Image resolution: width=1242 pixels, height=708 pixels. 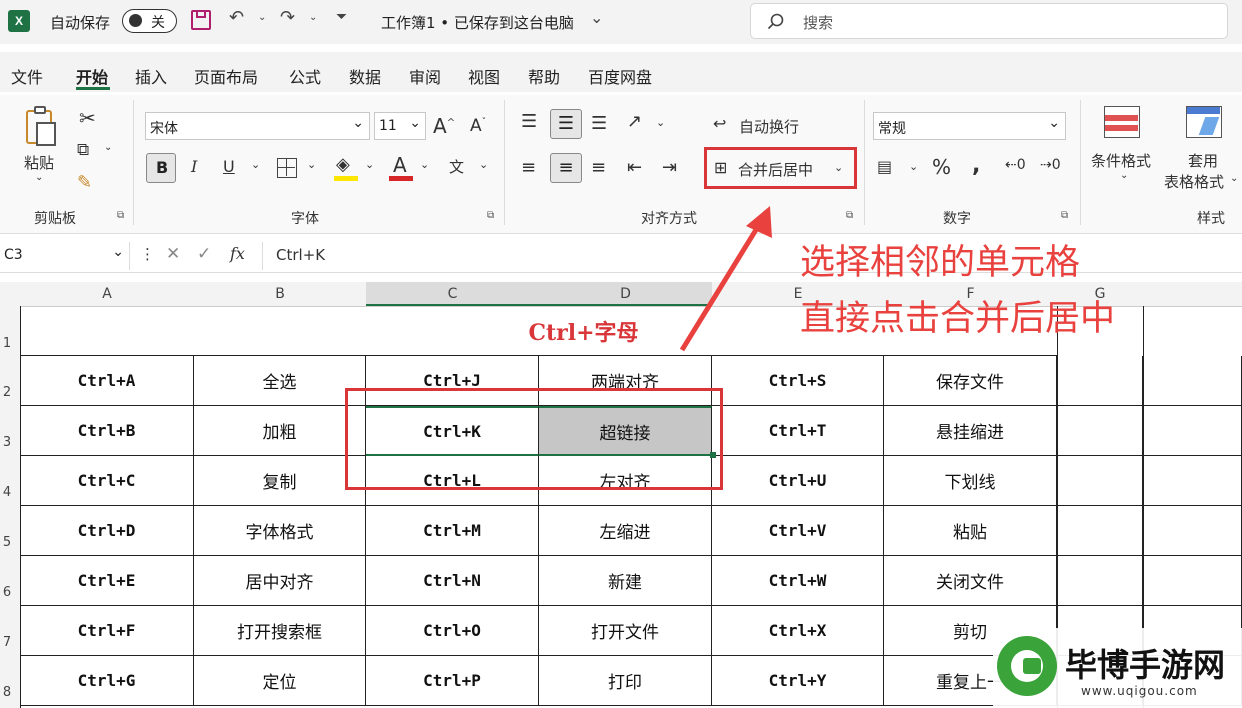 I want to click on tab-formulas: 公式, so click(x=305, y=76).